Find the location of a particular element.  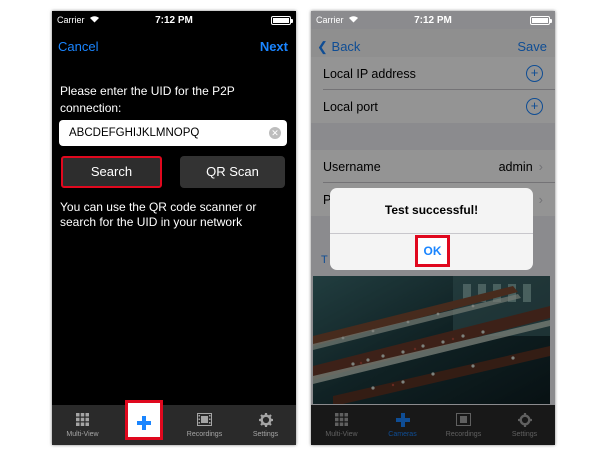

tab-add-camera is located at coordinates (143, 422).